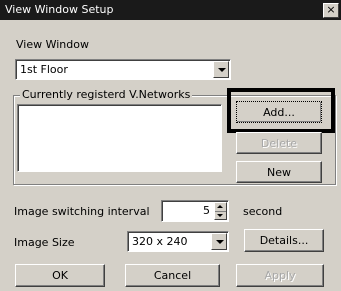 The width and height of the screenshot is (341, 291). I want to click on view-window-value: 1st Floor, so click(44, 69).